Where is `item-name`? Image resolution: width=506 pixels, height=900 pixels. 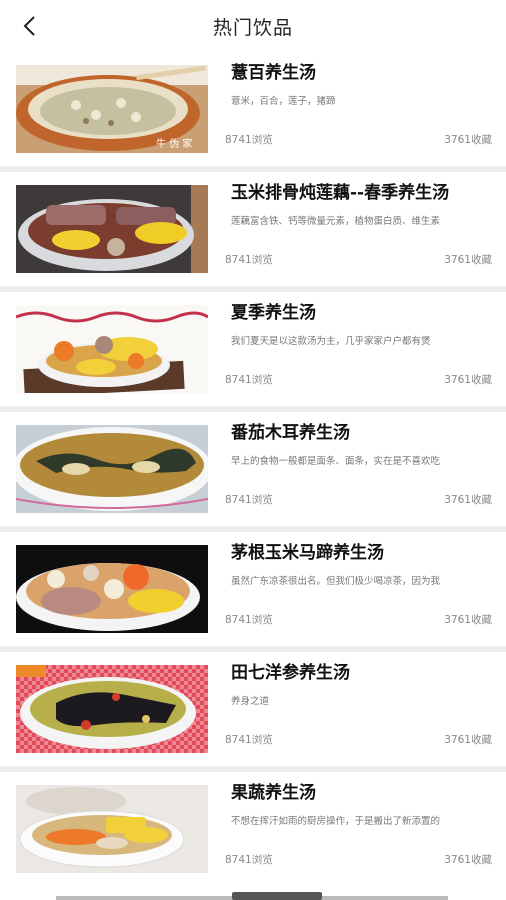
item-name is located at coordinates (277, 896).